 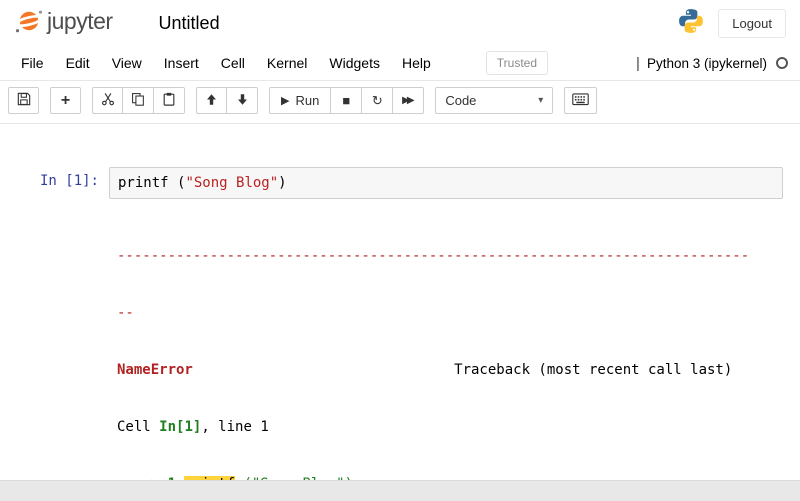 I want to click on toolbar: + ▶ Run ■ ↻ ▶▶ Code ▾, so click(x=400, y=102).